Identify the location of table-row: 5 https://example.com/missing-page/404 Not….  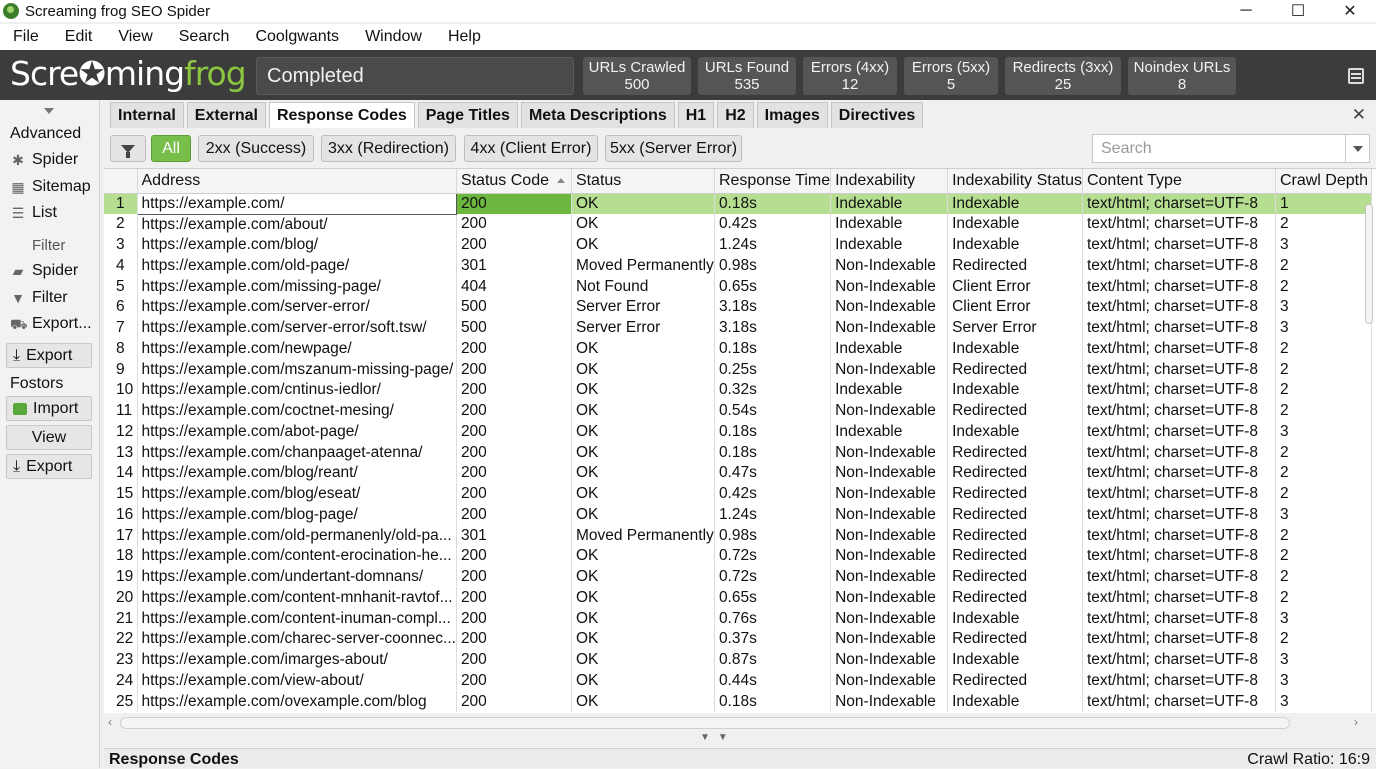
(738, 286).